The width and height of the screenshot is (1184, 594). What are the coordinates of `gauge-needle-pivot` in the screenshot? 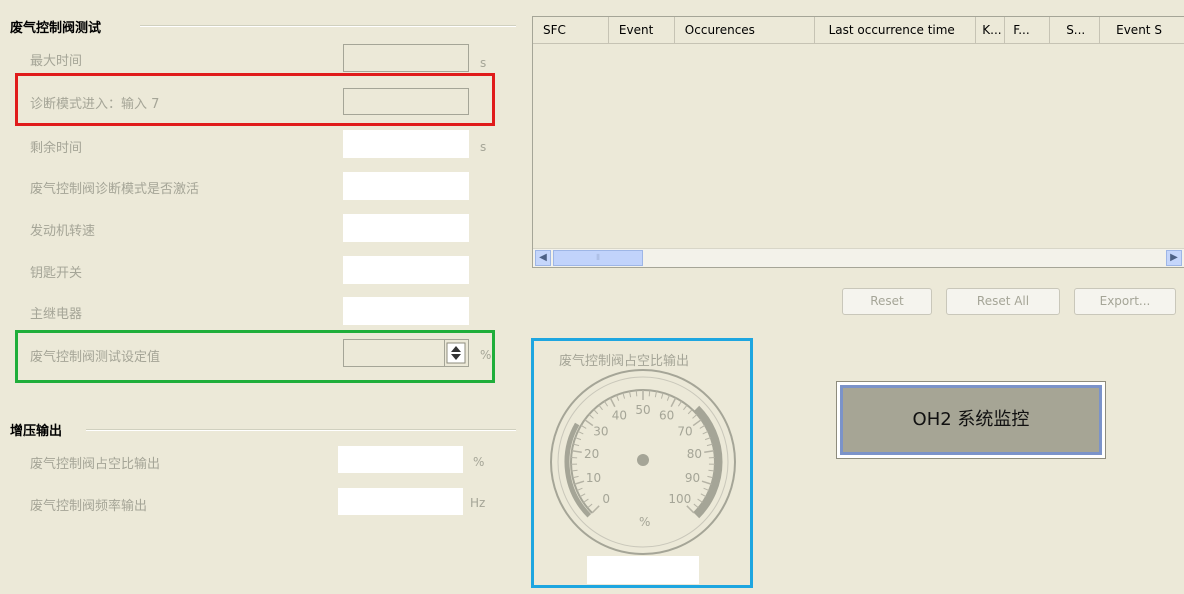 It's located at (643, 460).